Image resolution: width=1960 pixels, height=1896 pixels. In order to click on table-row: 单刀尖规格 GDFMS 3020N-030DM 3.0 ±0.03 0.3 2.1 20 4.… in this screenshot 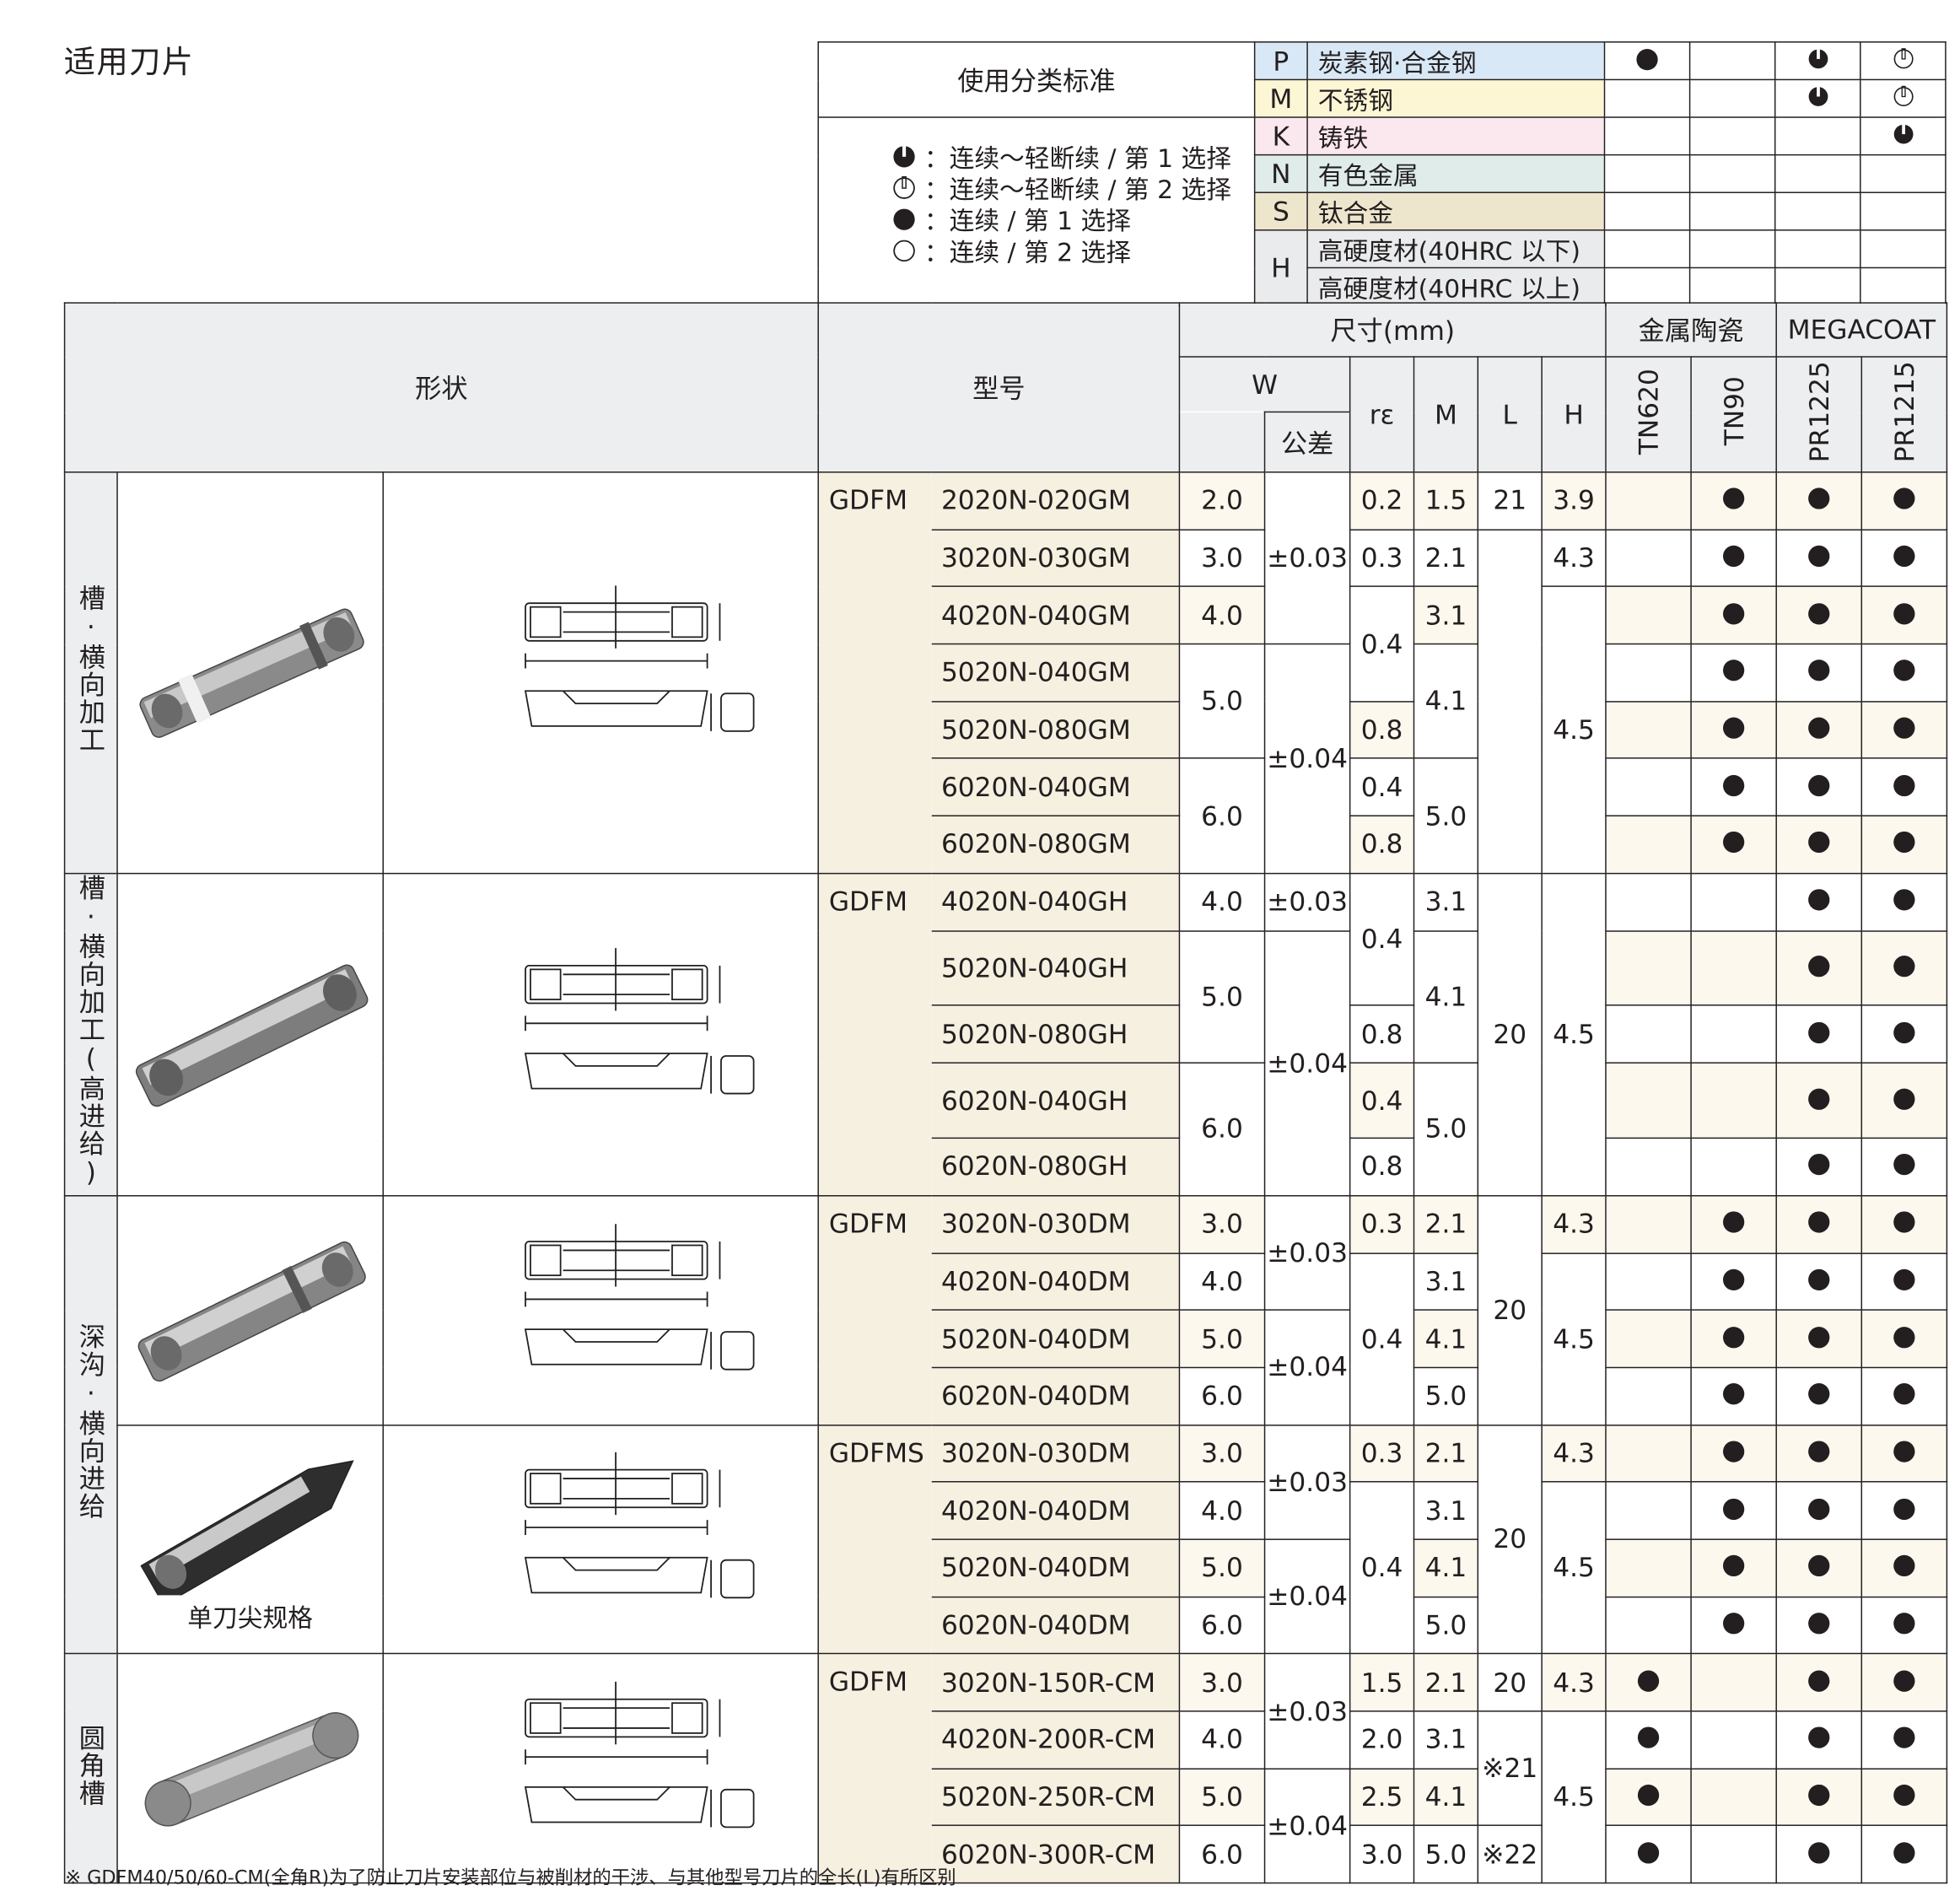, I will do `click(1007, 1539)`.